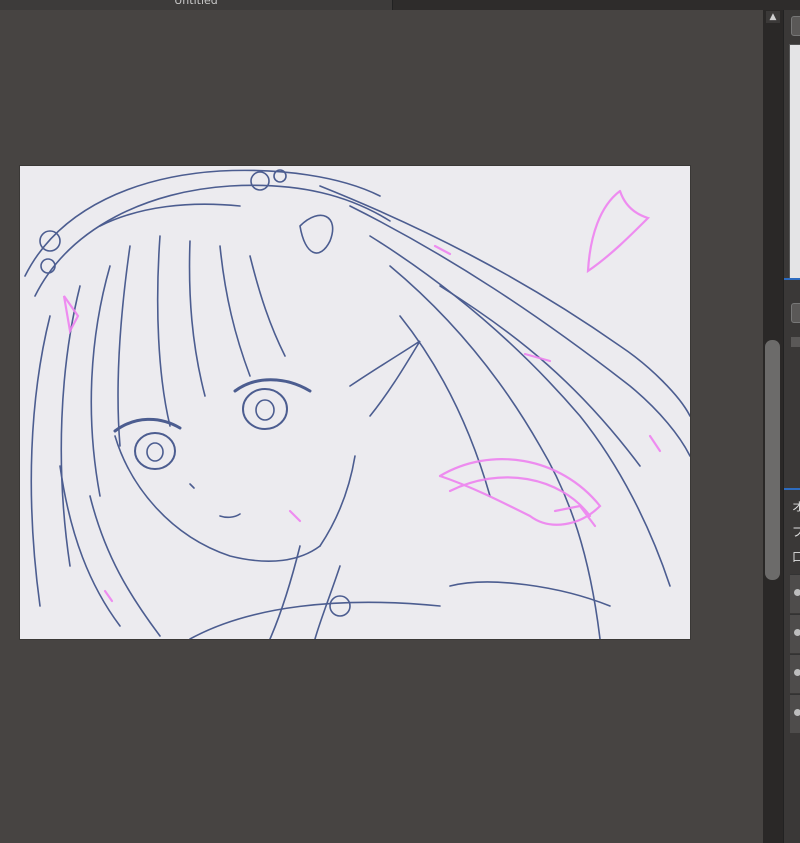  Describe the element at coordinates (795, 313) in the screenshot. I see `panel-tool-icon` at that location.